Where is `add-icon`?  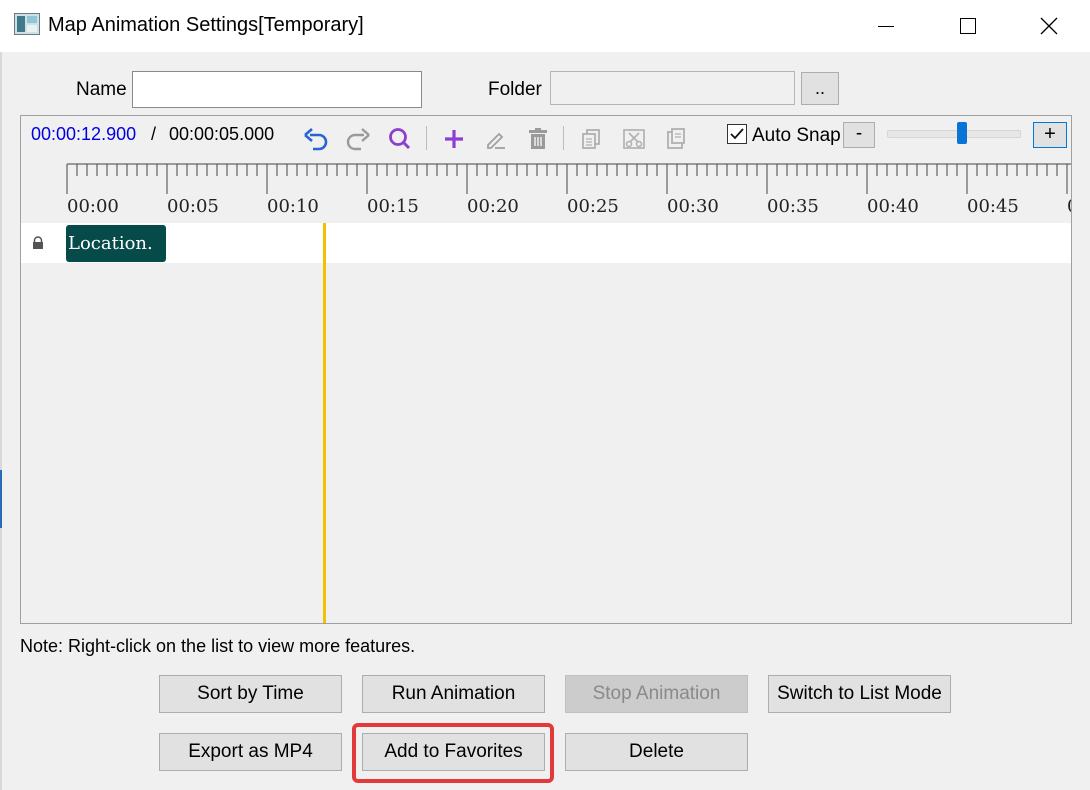
add-icon is located at coordinates (454, 139).